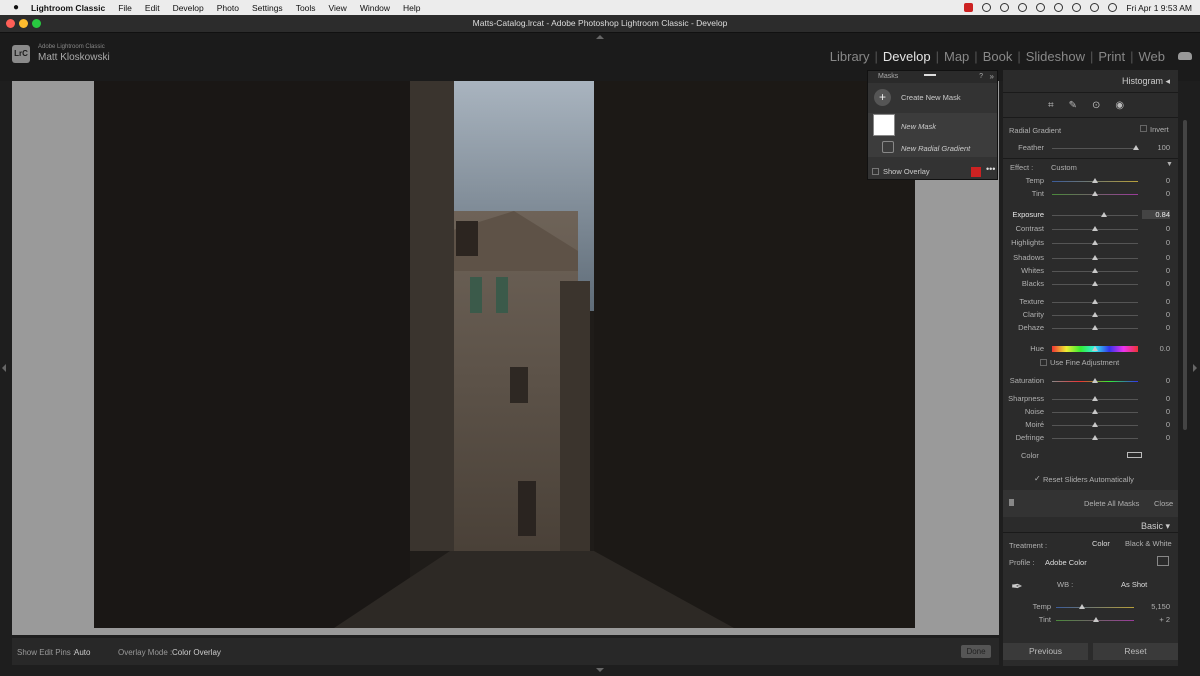 The image size is (1200, 676). I want to click on temp-thumb, so click(1095, 180).